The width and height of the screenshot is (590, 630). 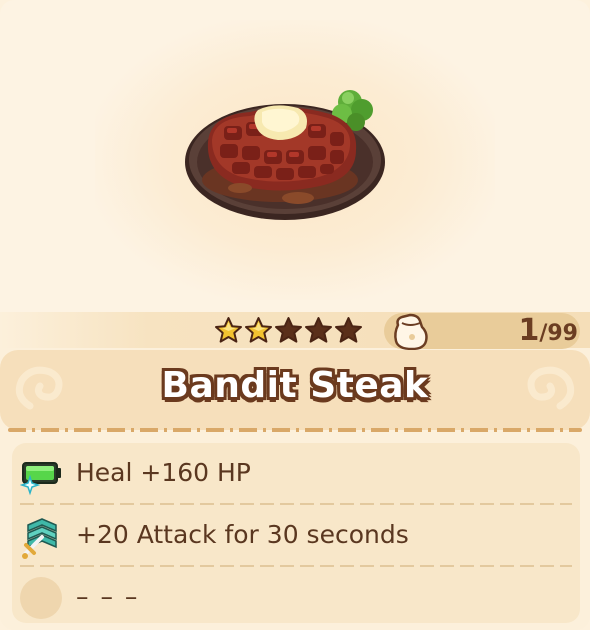 What do you see at coordinates (296, 473) in the screenshot?
I see `effect-row-heal: Heal +160 HP` at bounding box center [296, 473].